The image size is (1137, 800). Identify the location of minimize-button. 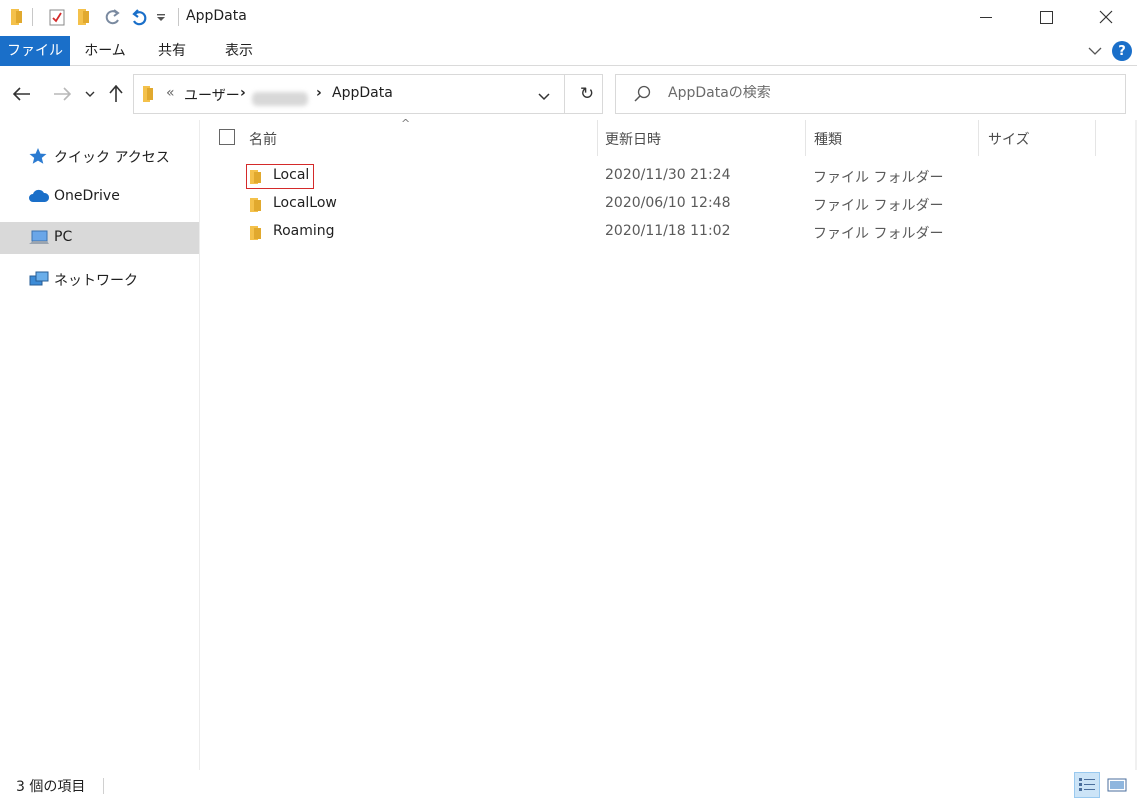
(986, 17).